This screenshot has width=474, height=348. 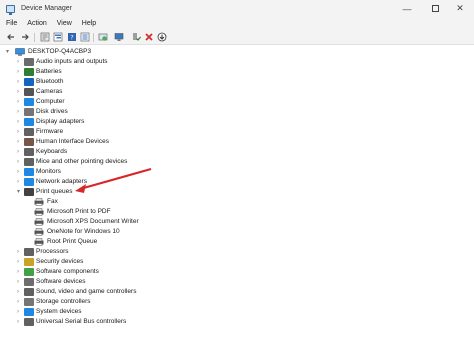 I want to click on scan-icon, so click(x=119, y=37).